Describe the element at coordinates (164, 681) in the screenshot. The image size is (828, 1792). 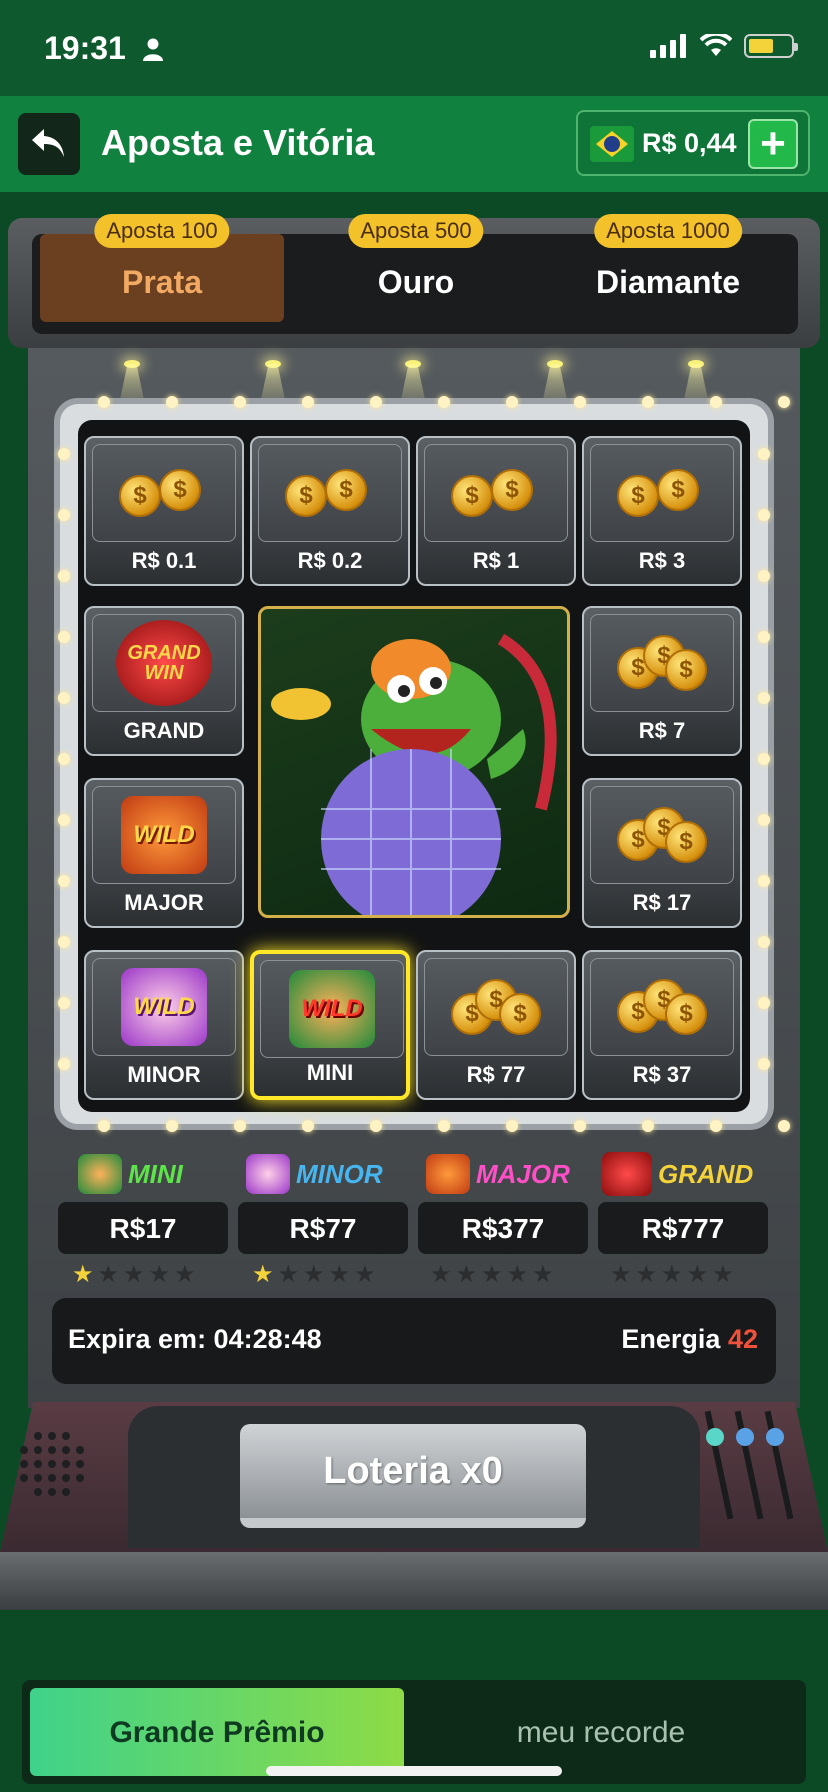
I see `prize-cell: GRAND WIN GRAND` at that location.